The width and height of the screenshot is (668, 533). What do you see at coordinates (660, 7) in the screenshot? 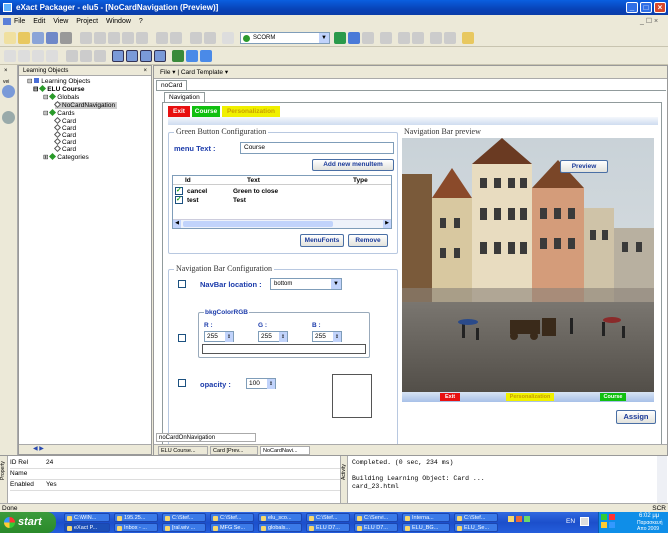
I see `close-button: ×` at bounding box center [660, 7].